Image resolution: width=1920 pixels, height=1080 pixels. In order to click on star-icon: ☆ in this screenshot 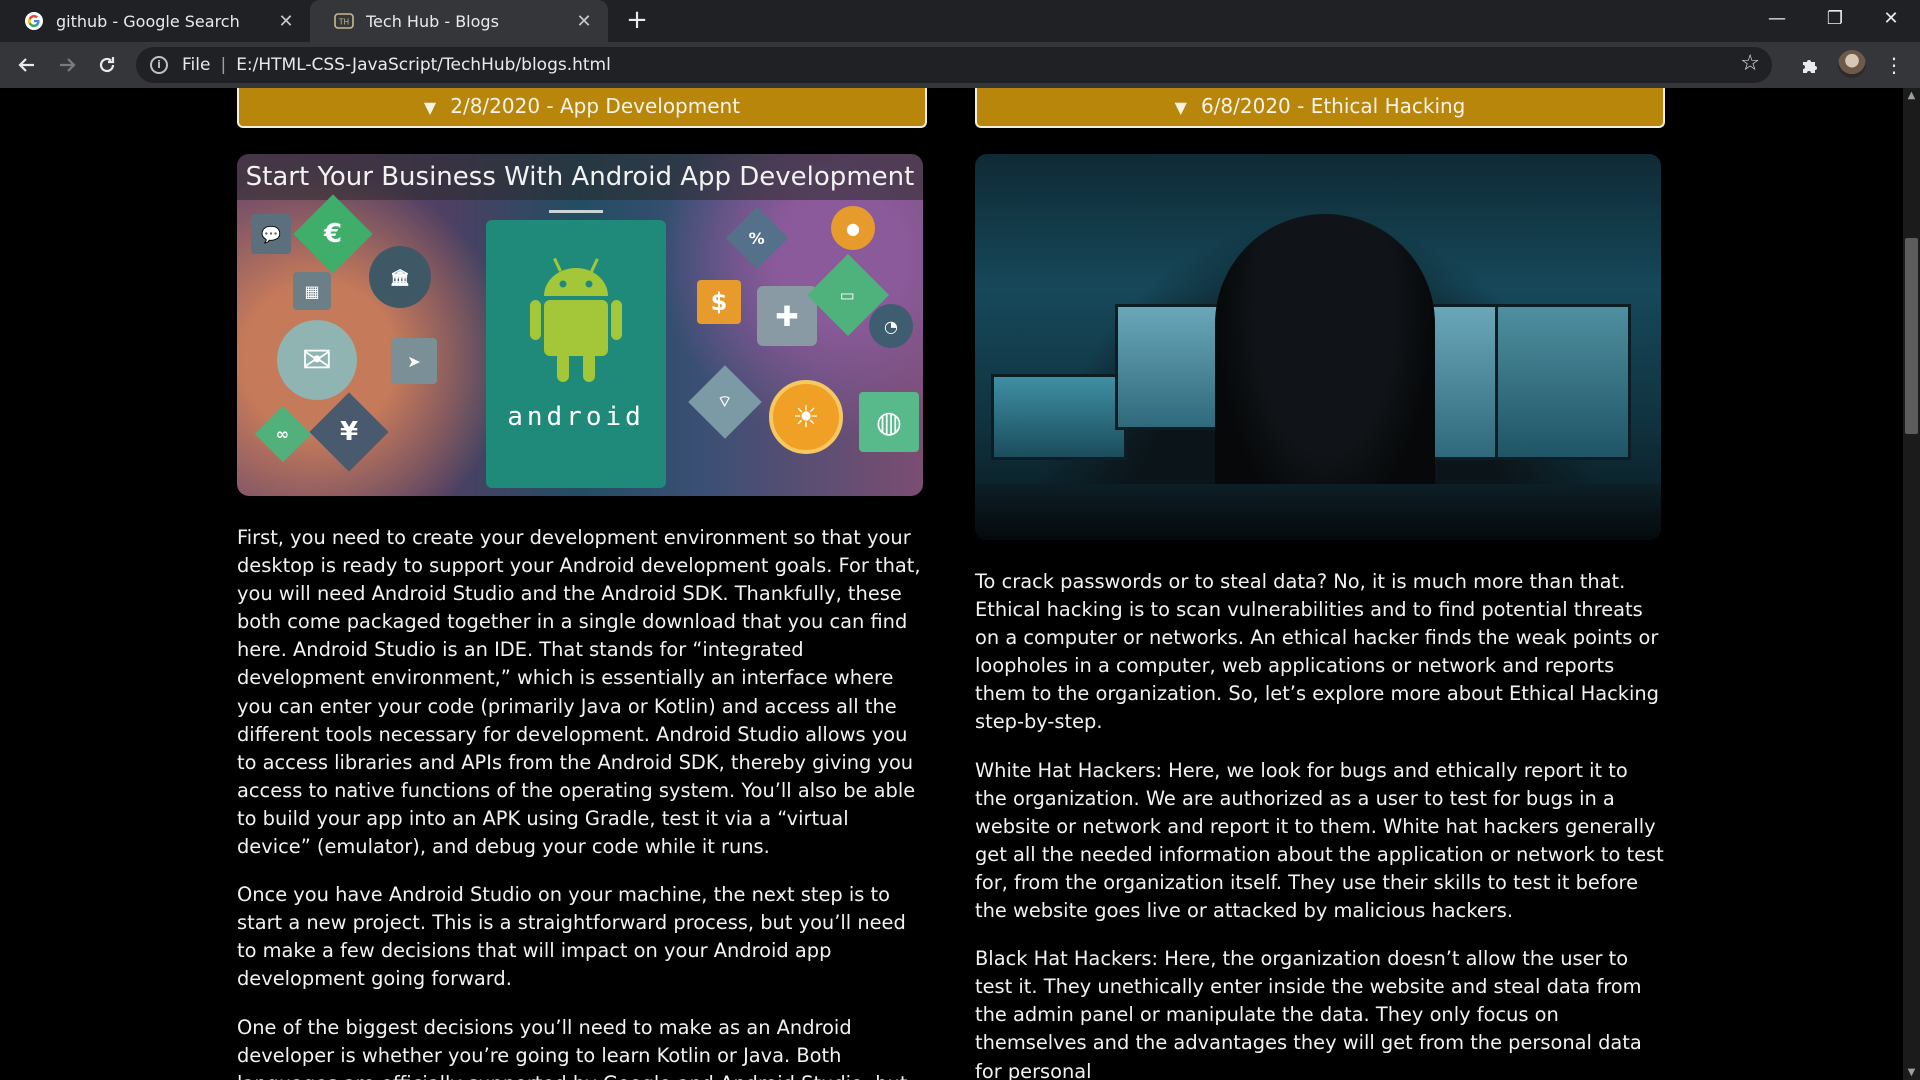, I will do `click(1750, 63)`.